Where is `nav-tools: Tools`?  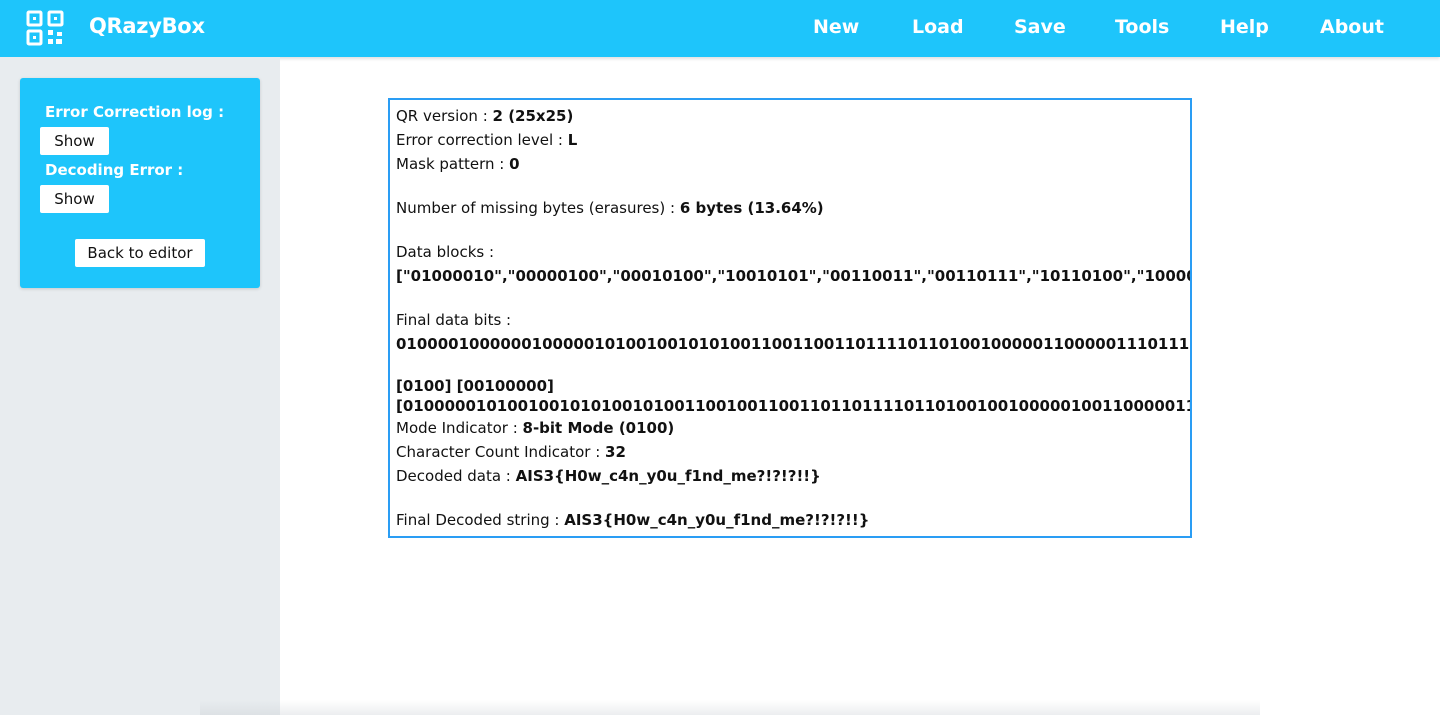
nav-tools: Tools is located at coordinates (1142, 27).